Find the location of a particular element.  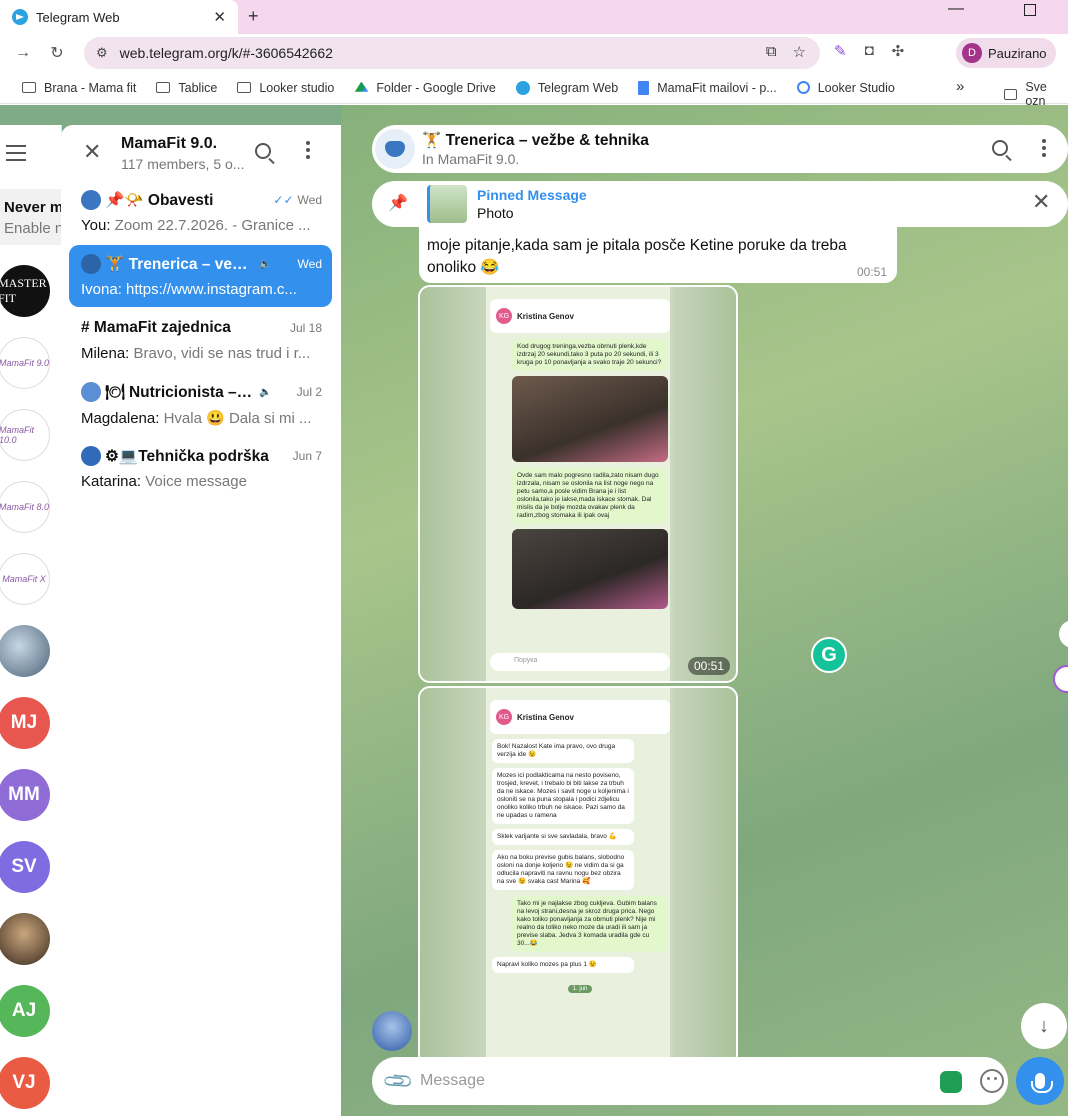

profile-button: D Pauzirano is located at coordinates (1006, 53).